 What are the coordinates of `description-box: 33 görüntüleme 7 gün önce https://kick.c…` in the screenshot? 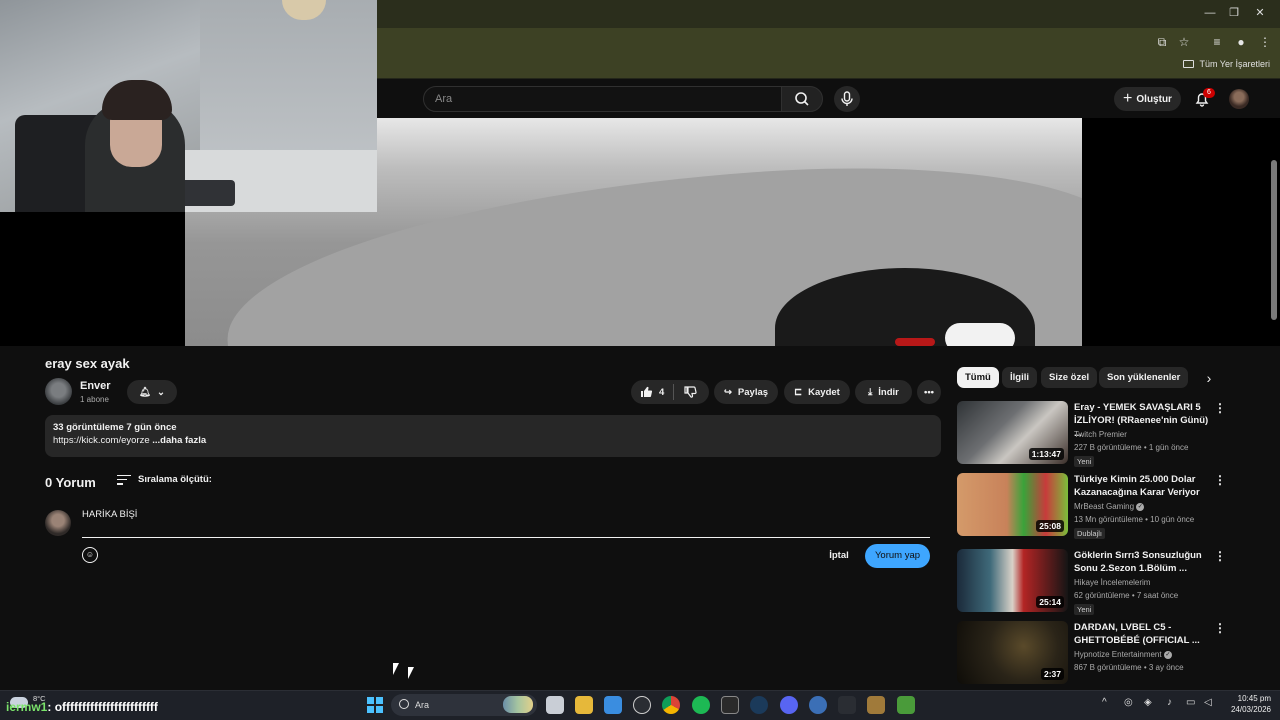 It's located at (493, 436).